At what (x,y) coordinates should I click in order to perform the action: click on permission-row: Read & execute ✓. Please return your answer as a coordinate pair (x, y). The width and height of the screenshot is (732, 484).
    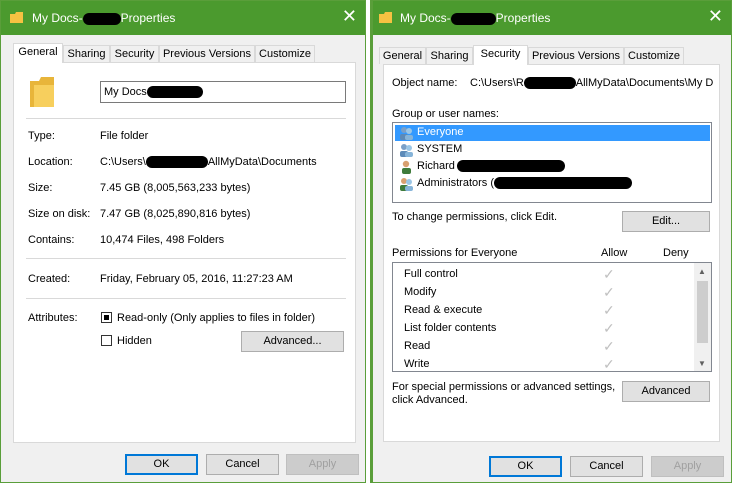
    Looking at the image, I should click on (543, 311).